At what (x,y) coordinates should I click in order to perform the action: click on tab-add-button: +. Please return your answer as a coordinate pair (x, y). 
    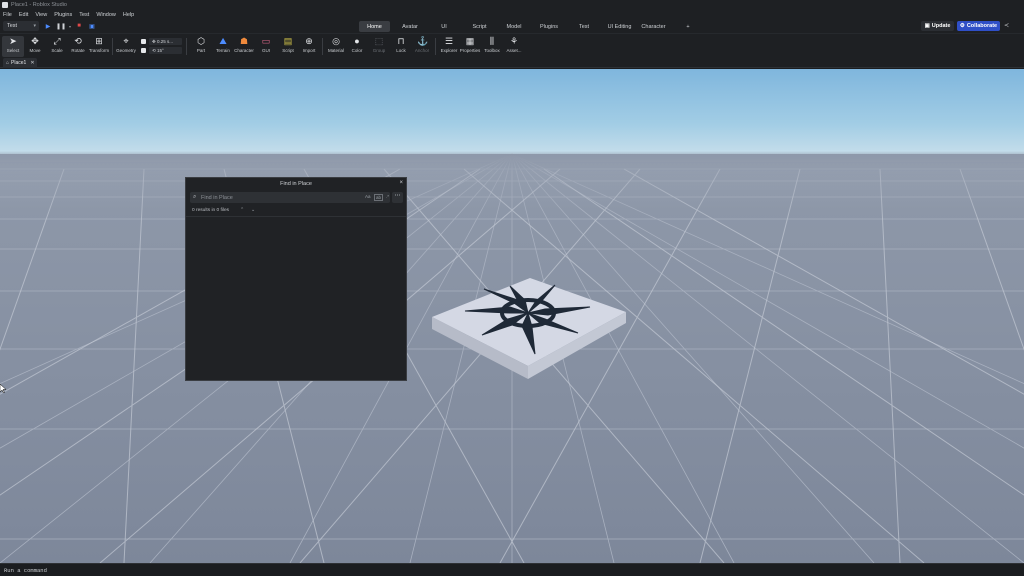
    Looking at the image, I should click on (688, 26).